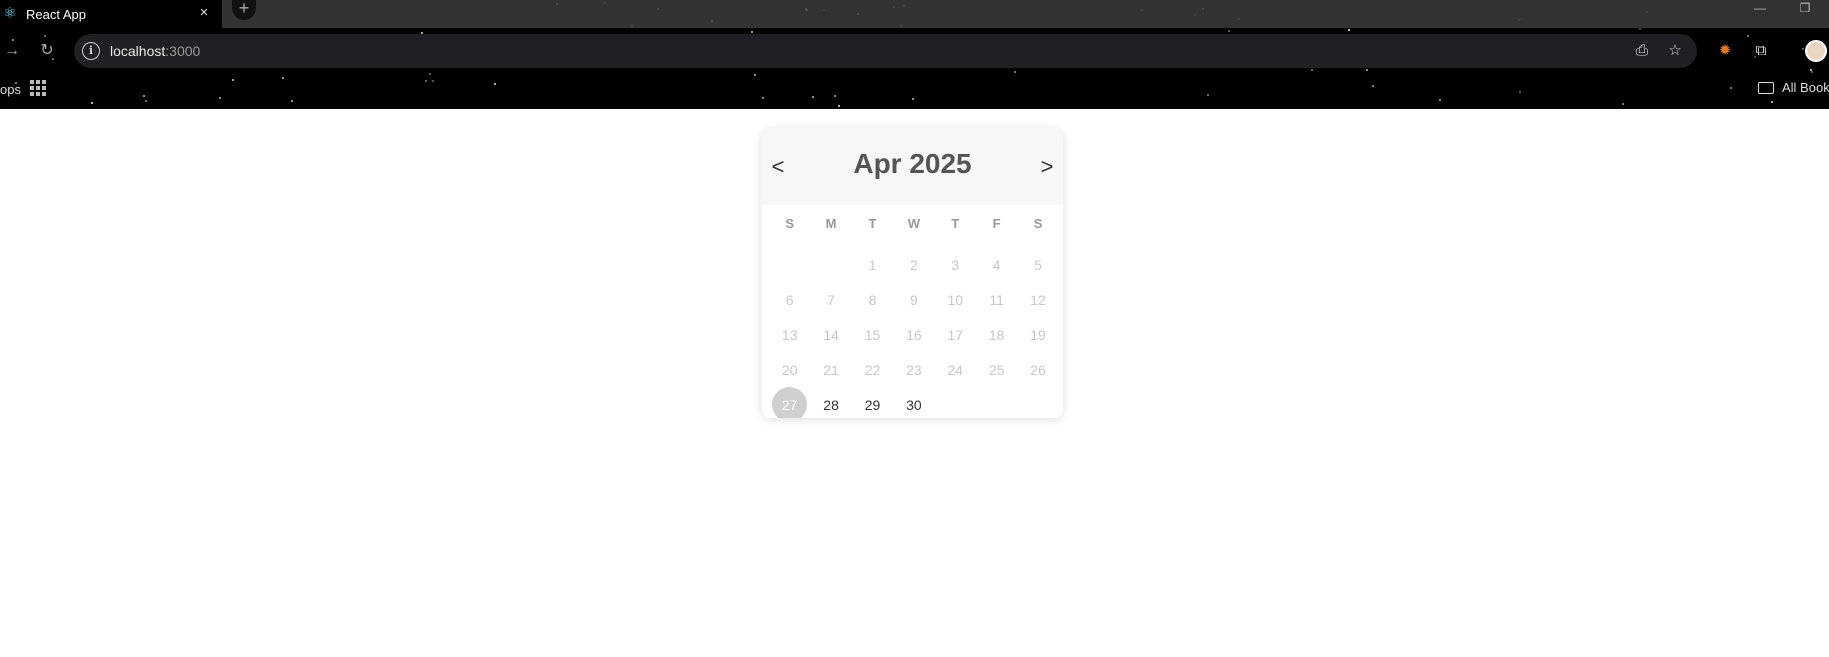 The width and height of the screenshot is (1829, 657). I want to click on calendar-day: 22, so click(872, 369).